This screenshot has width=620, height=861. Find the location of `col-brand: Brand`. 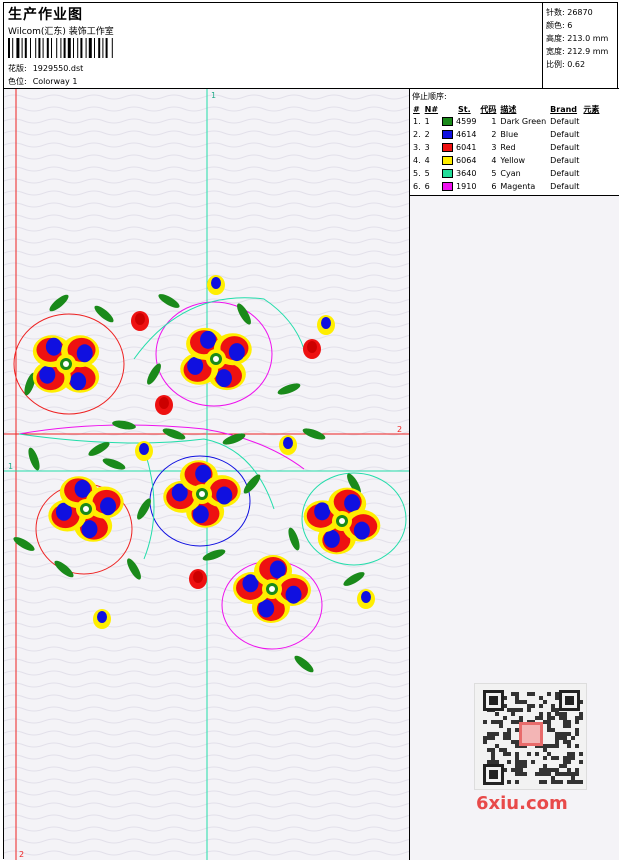

col-brand: Brand is located at coordinates (564, 109).